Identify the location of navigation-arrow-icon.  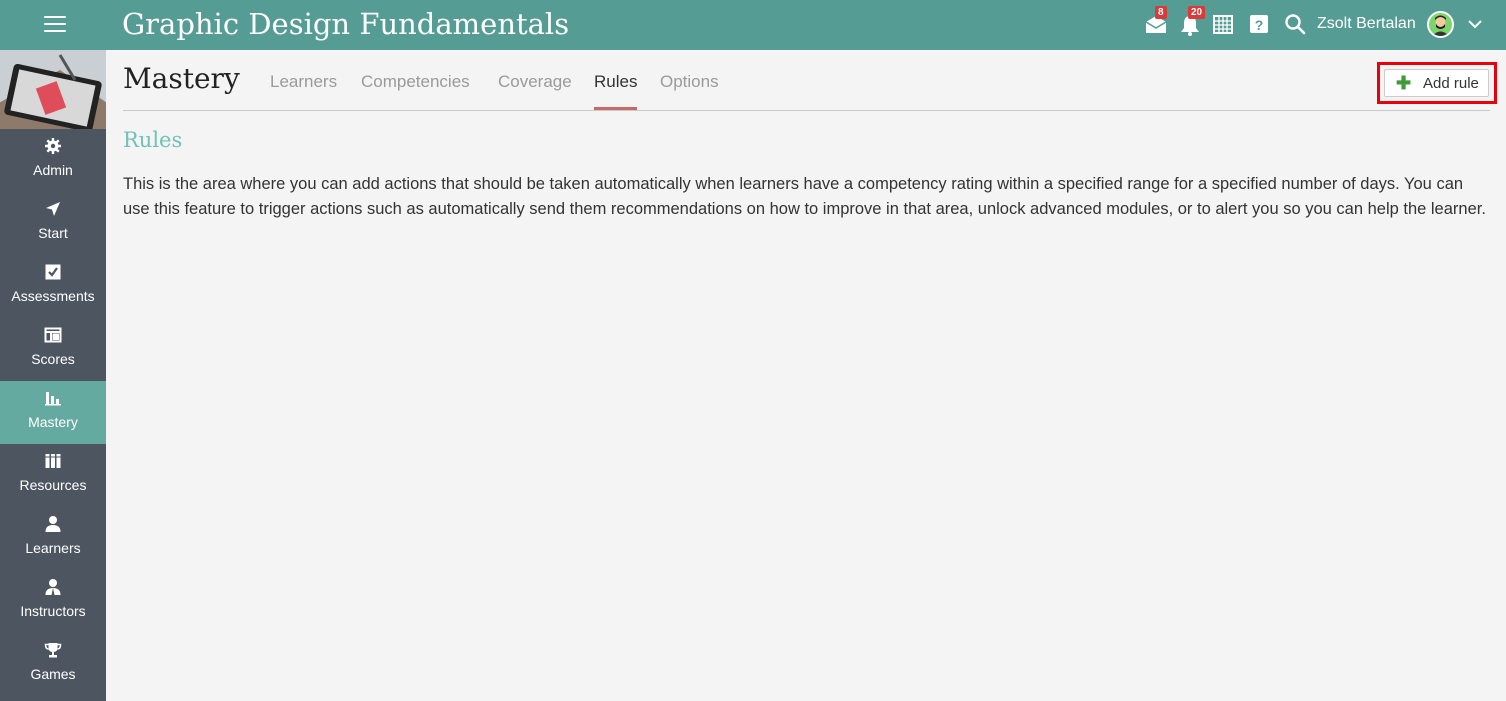
(53, 211).